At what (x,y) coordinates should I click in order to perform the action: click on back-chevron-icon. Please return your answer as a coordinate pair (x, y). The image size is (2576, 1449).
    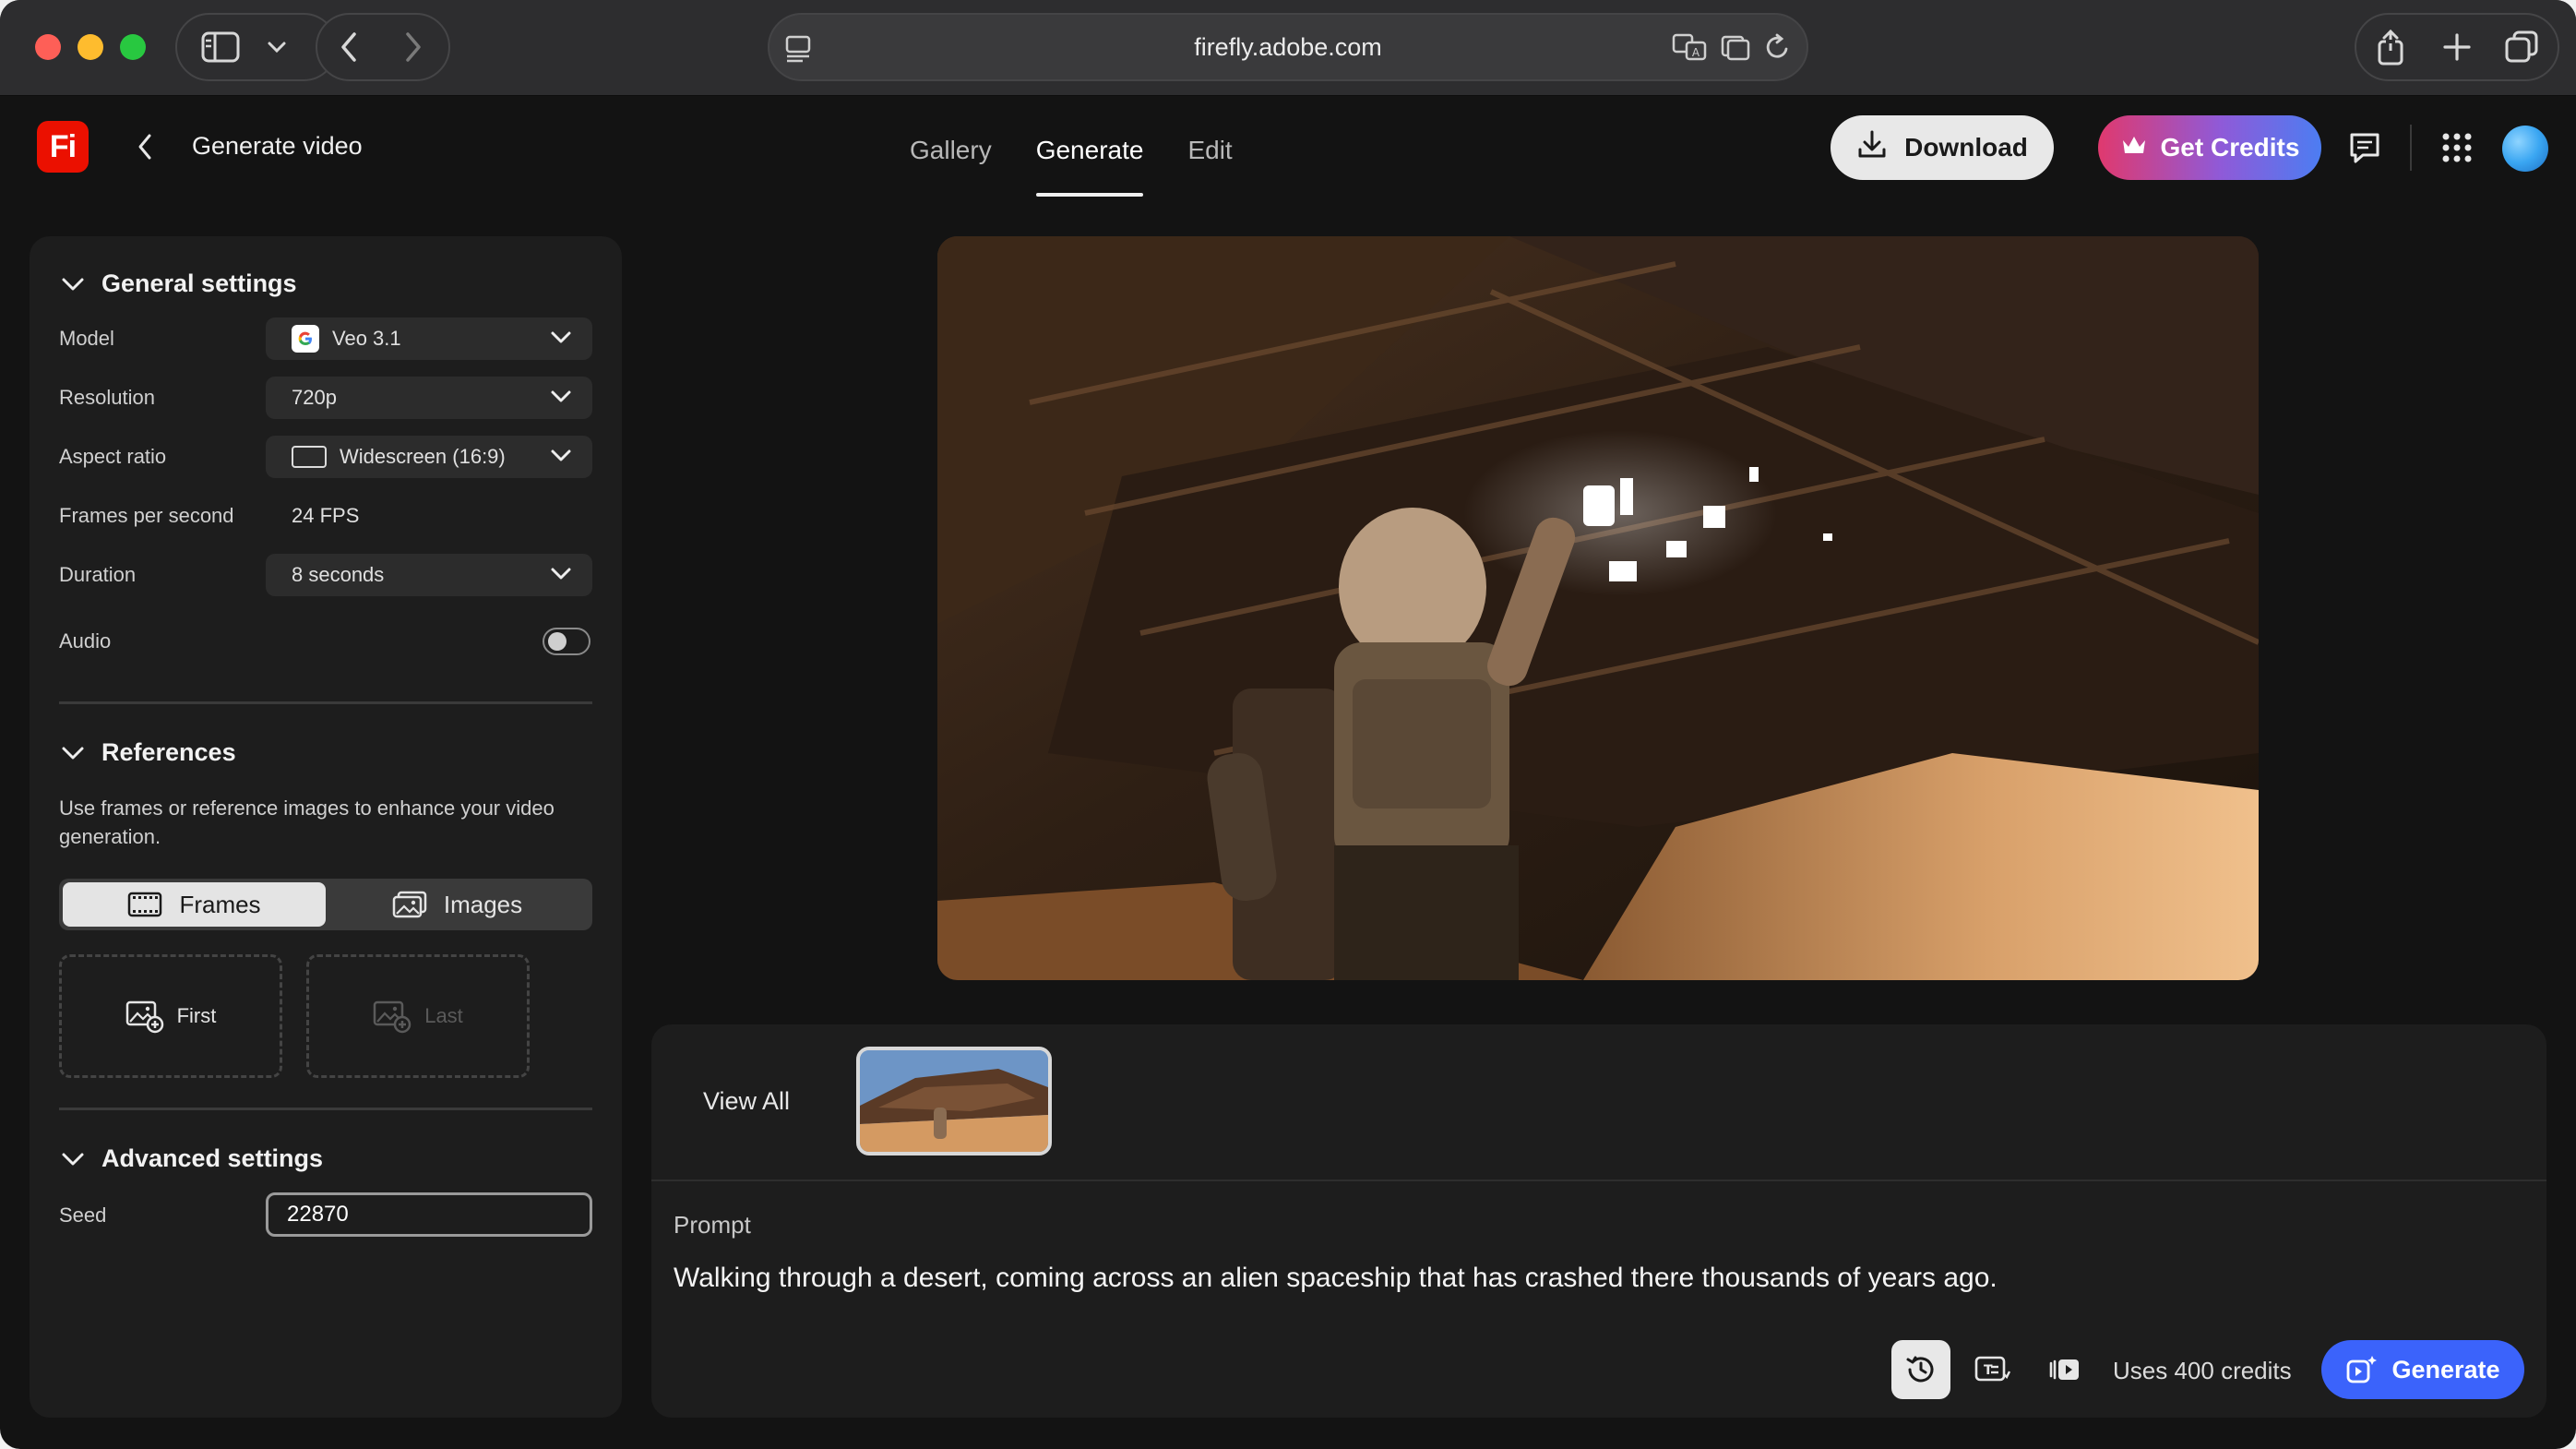
    Looking at the image, I should click on (145, 149).